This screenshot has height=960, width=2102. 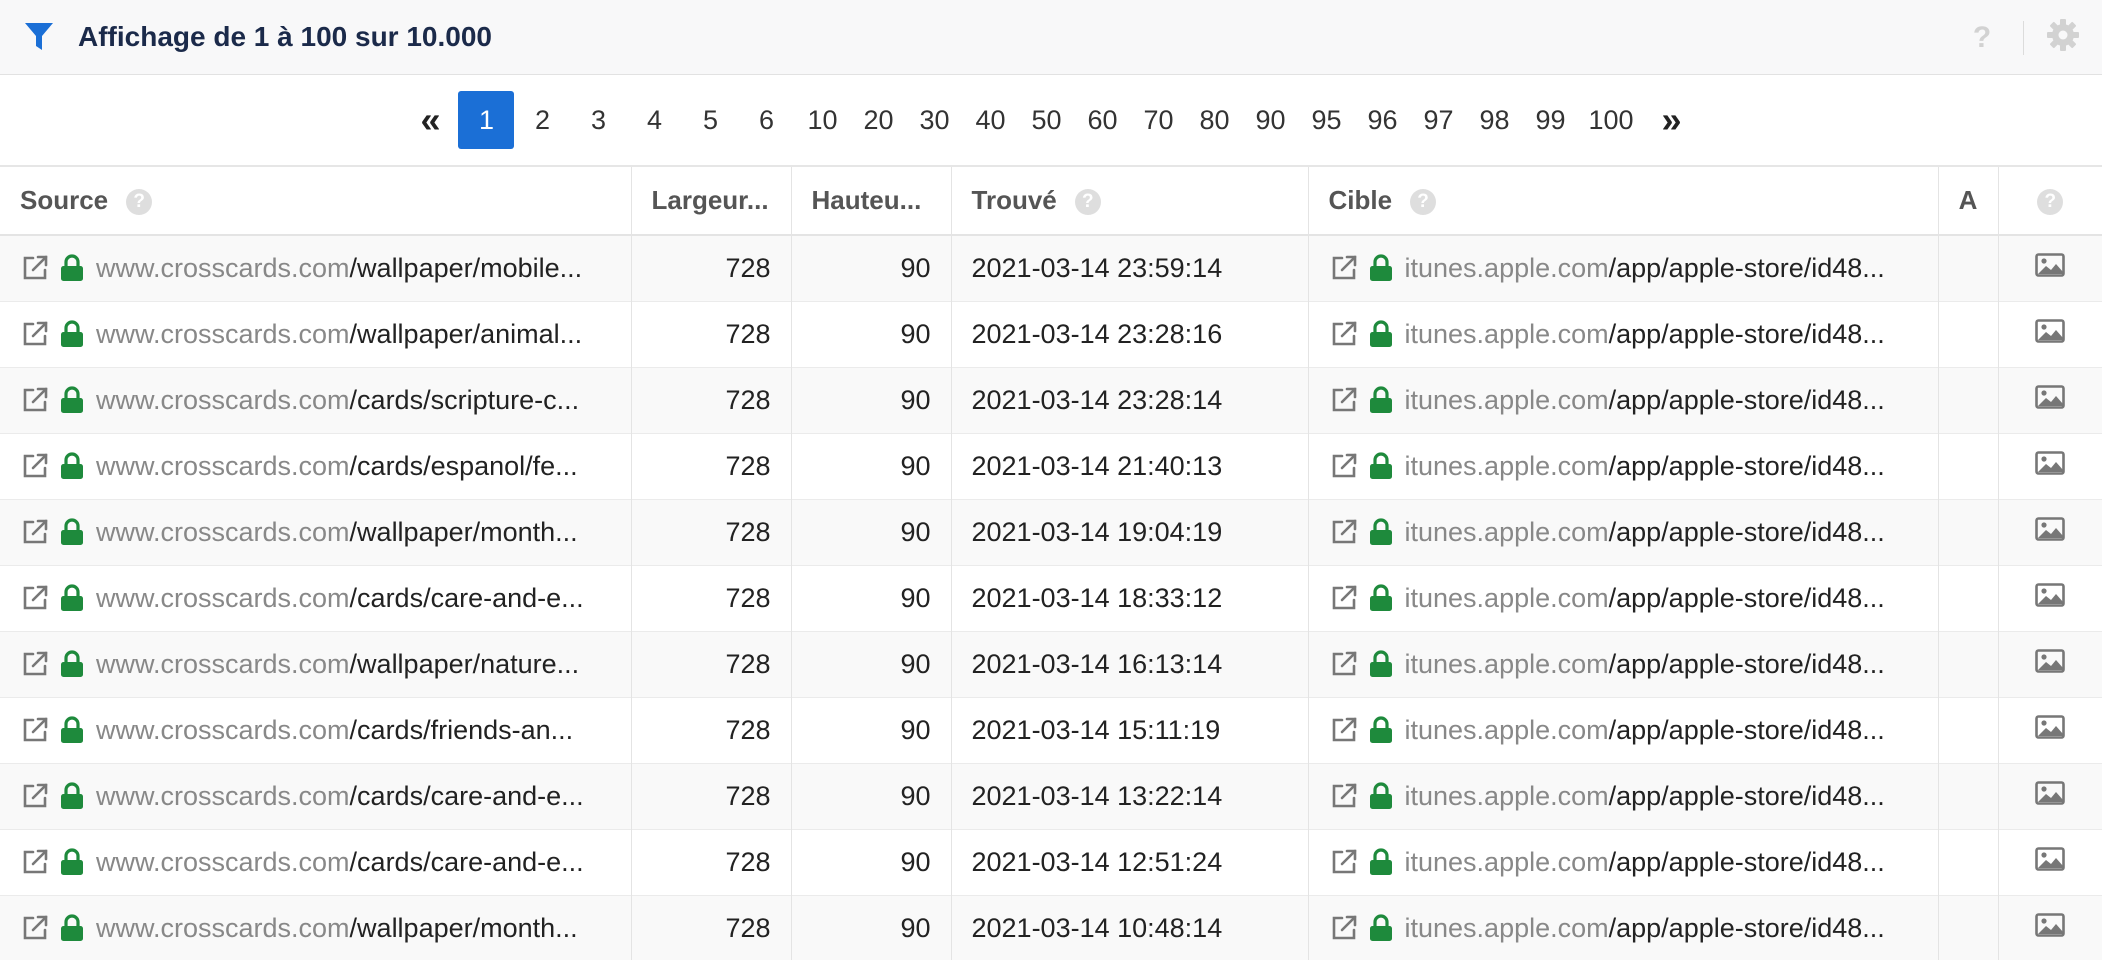 I want to click on page-60-button: 60, so click(x=1102, y=120).